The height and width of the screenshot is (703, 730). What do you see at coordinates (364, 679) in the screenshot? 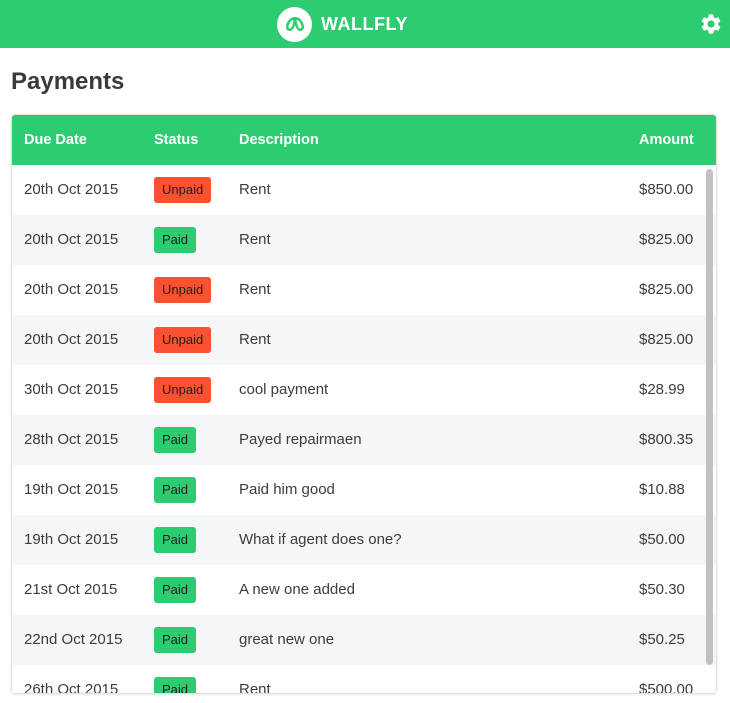
I see `table-row: 26th Oct 2015 Paid Rent $500.00` at bounding box center [364, 679].